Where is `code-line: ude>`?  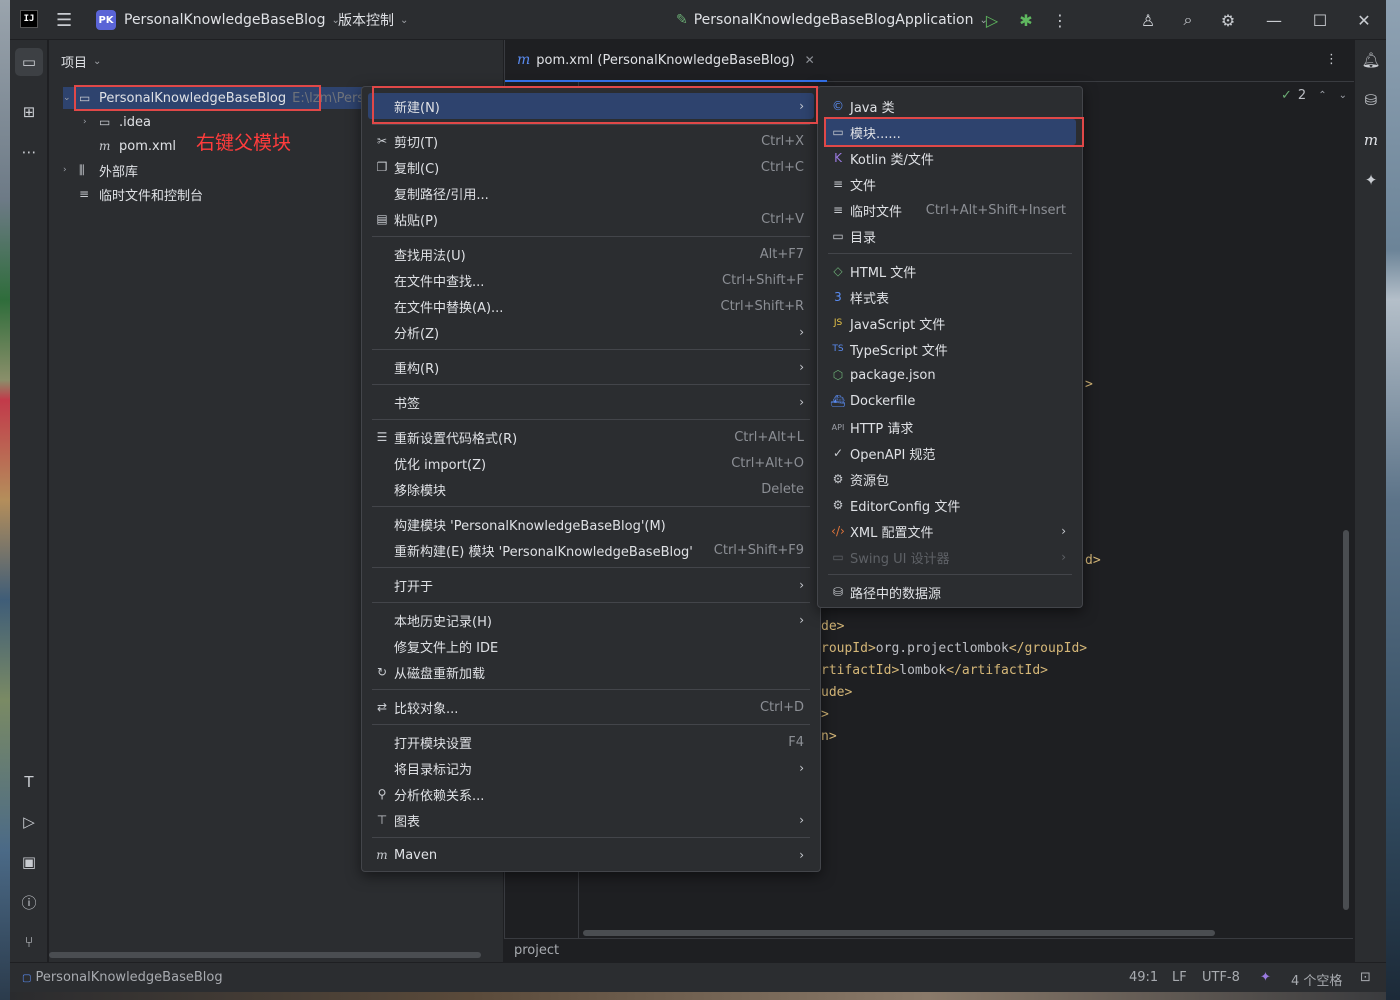 code-line: ude> is located at coordinates (836, 692).